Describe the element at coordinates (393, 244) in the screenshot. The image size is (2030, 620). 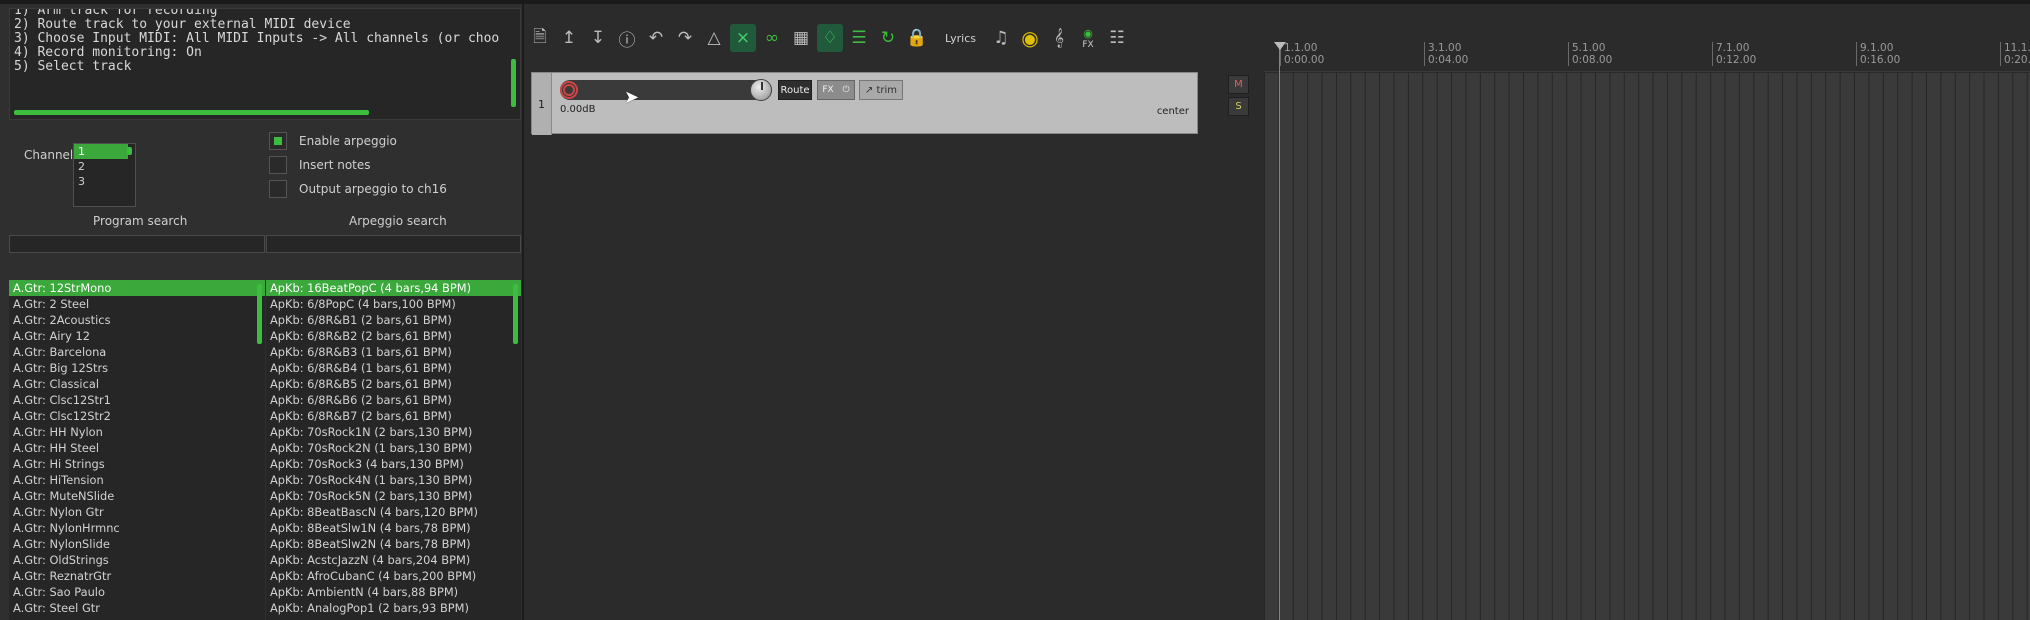
I see `arpeggio-search-input` at that location.